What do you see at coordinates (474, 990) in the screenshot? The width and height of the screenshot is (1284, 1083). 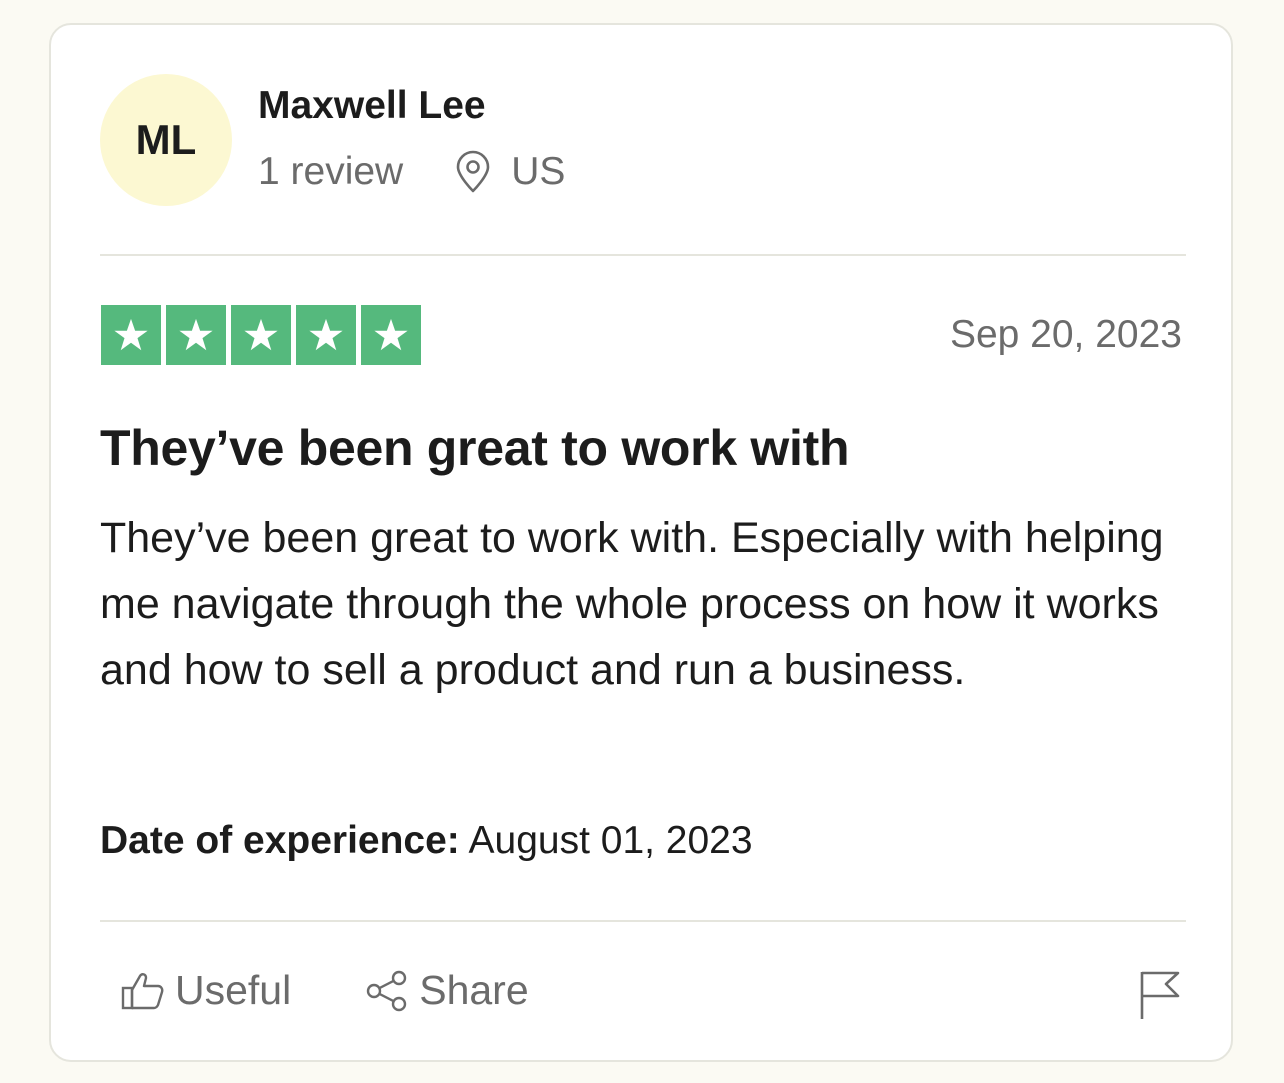 I see `share-label: Share` at bounding box center [474, 990].